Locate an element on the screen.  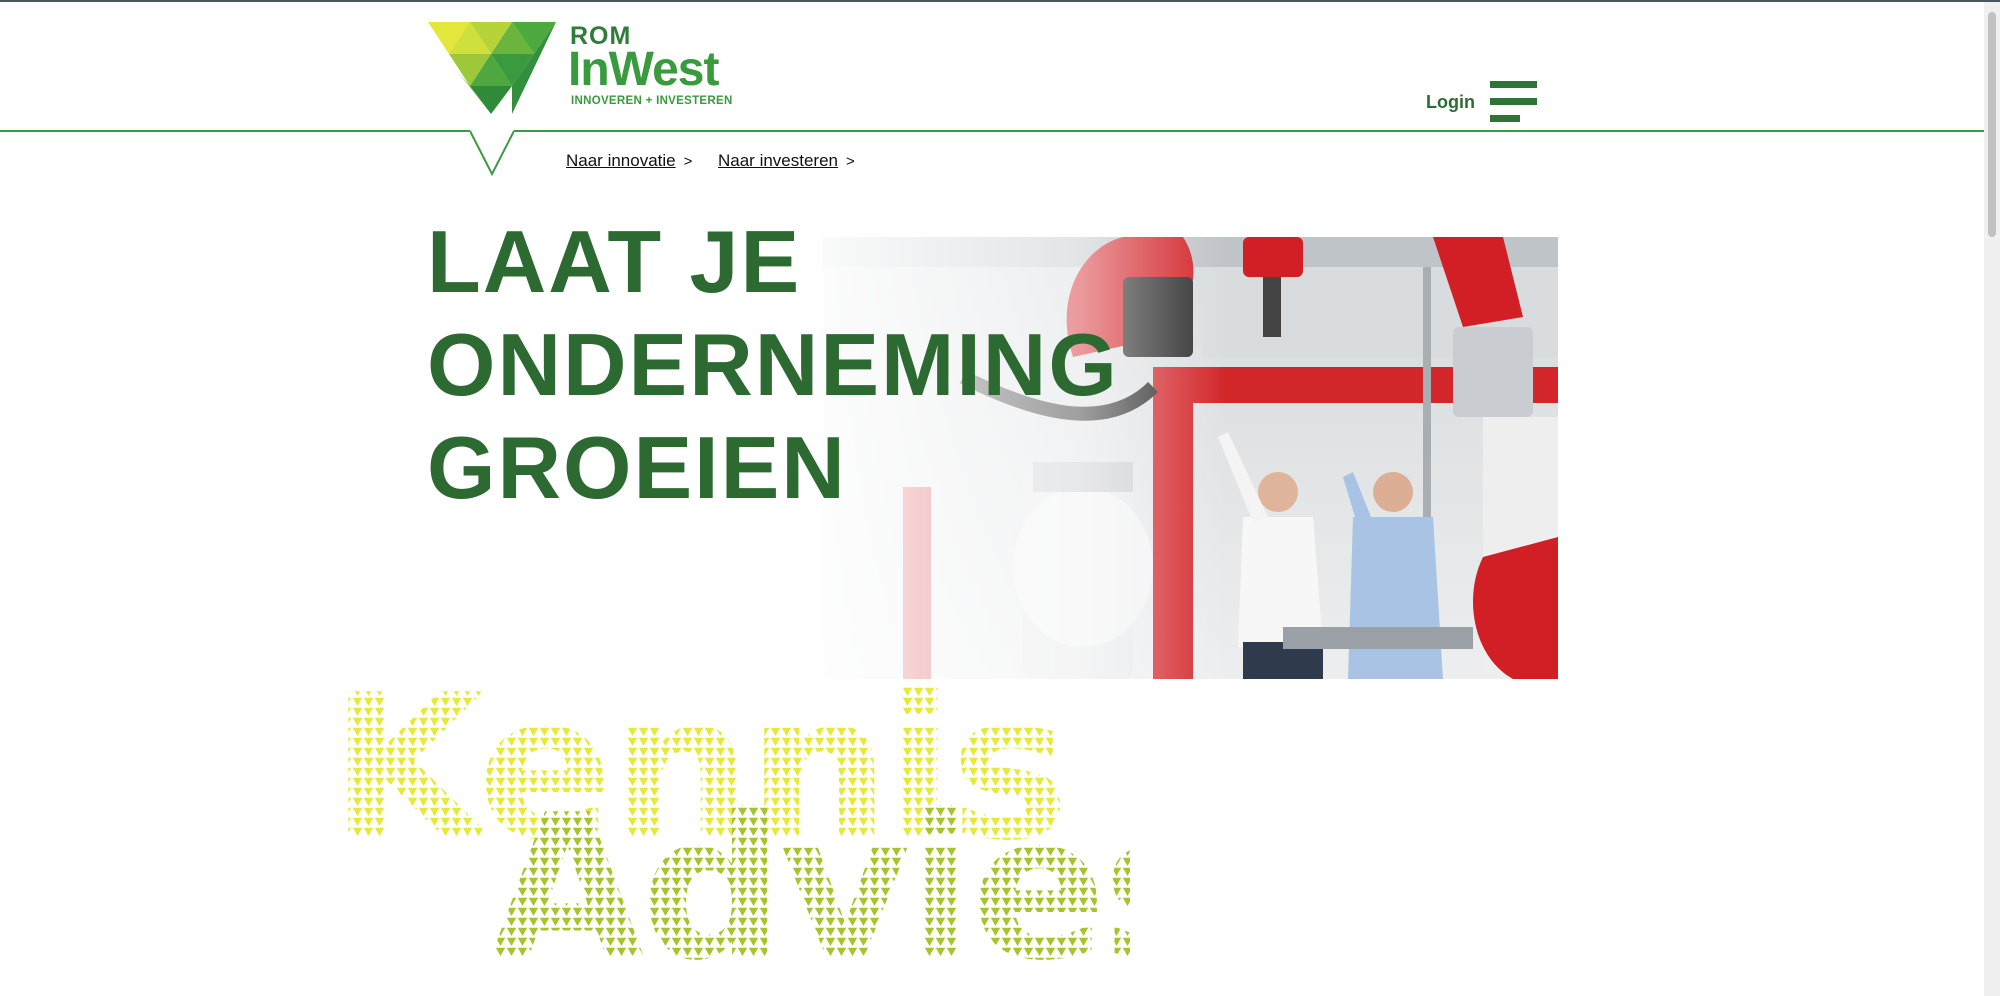
nav-link-label: Naar investeren is located at coordinates (778, 160).